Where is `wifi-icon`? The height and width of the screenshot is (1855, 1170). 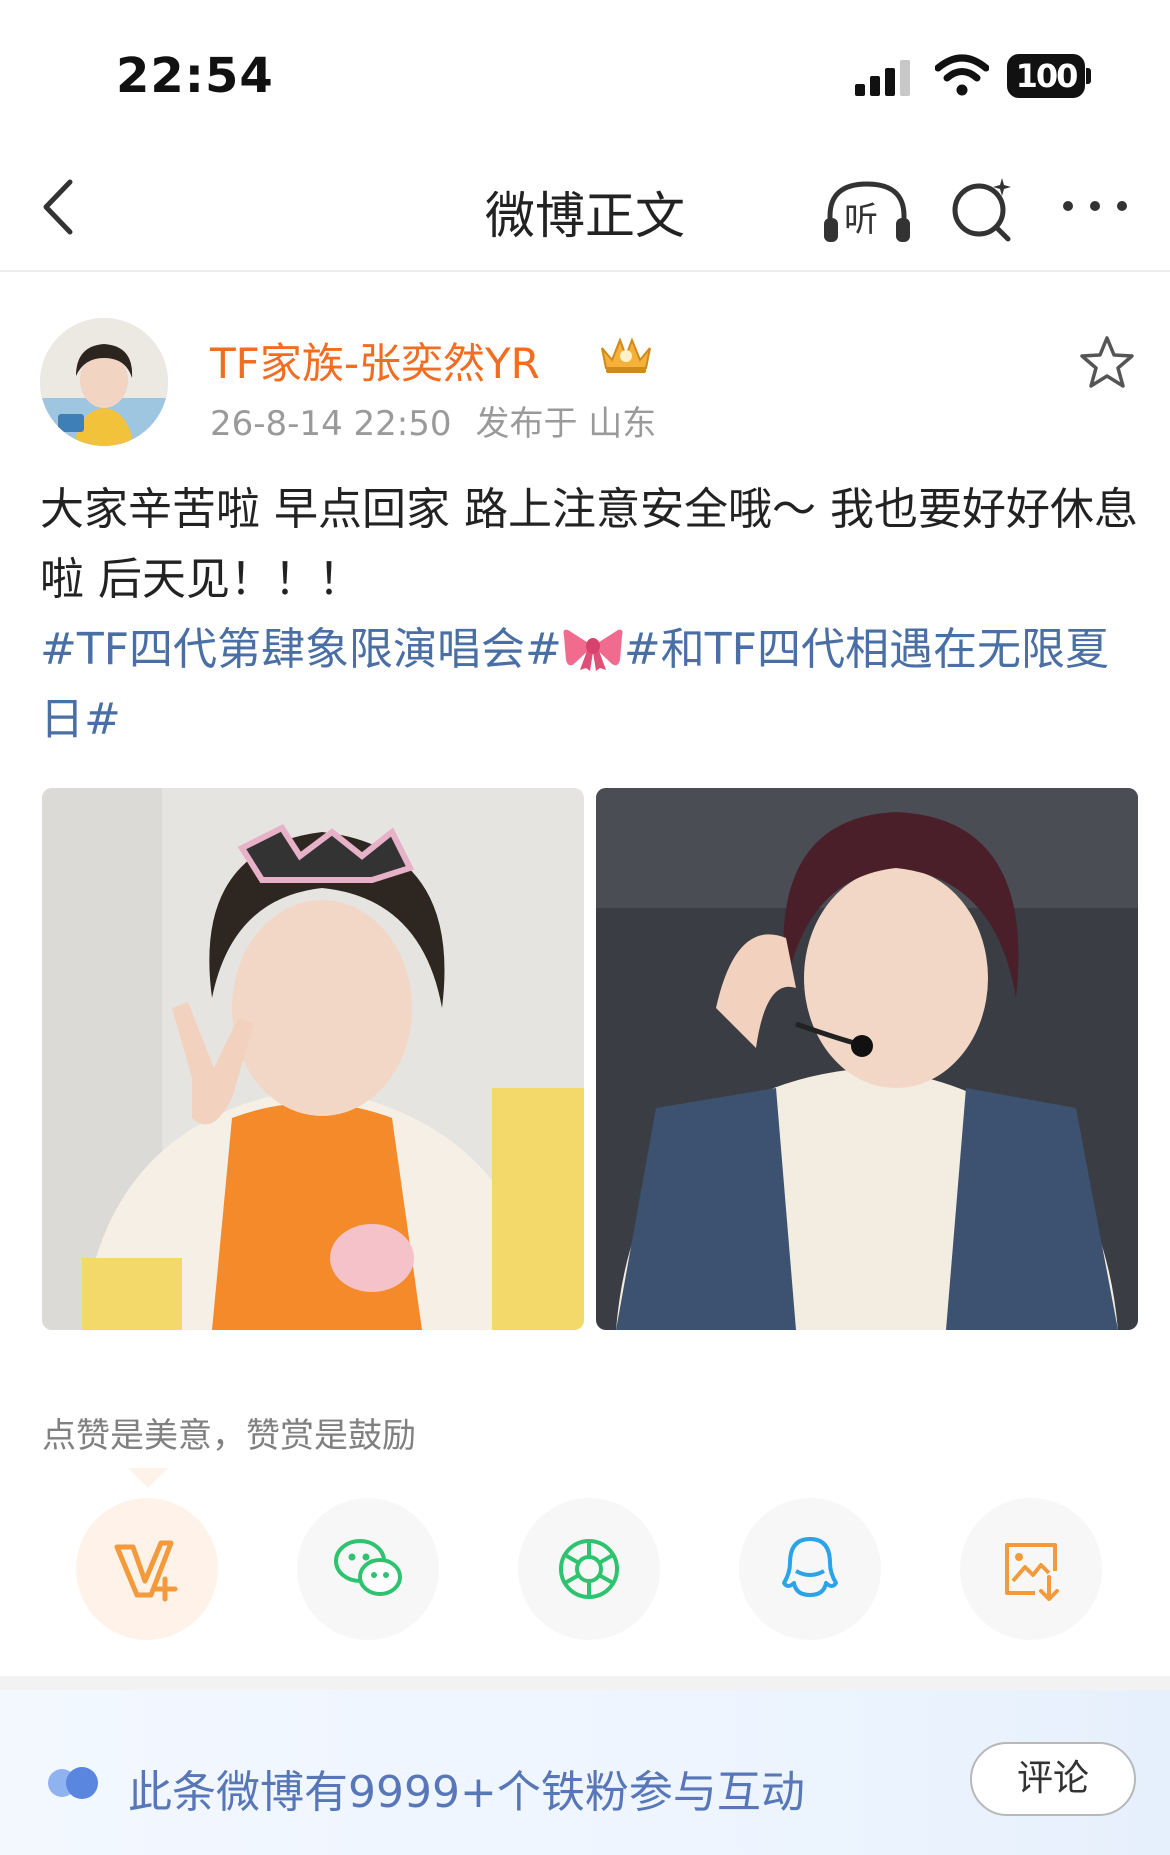
wifi-icon is located at coordinates (962, 75).